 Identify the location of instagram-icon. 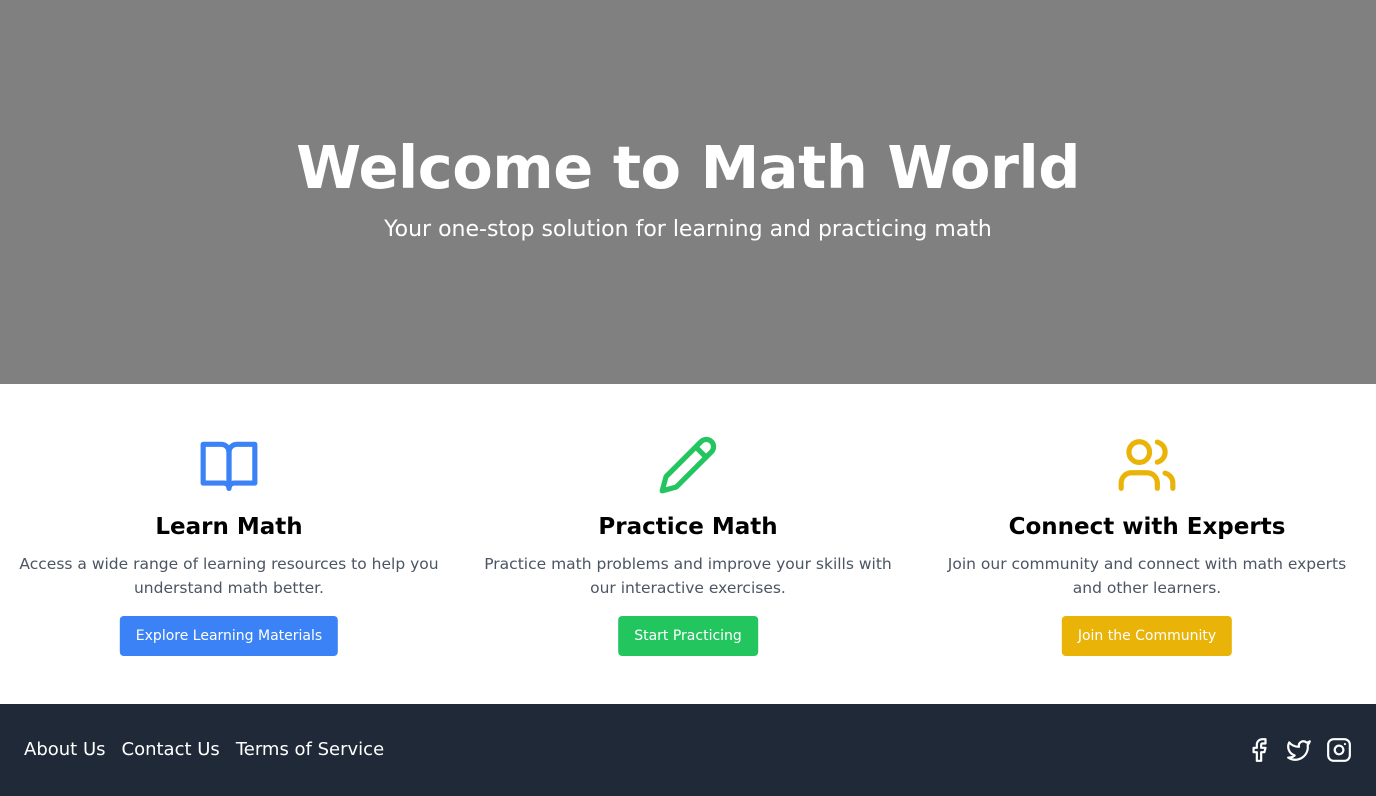
(1339, 750).